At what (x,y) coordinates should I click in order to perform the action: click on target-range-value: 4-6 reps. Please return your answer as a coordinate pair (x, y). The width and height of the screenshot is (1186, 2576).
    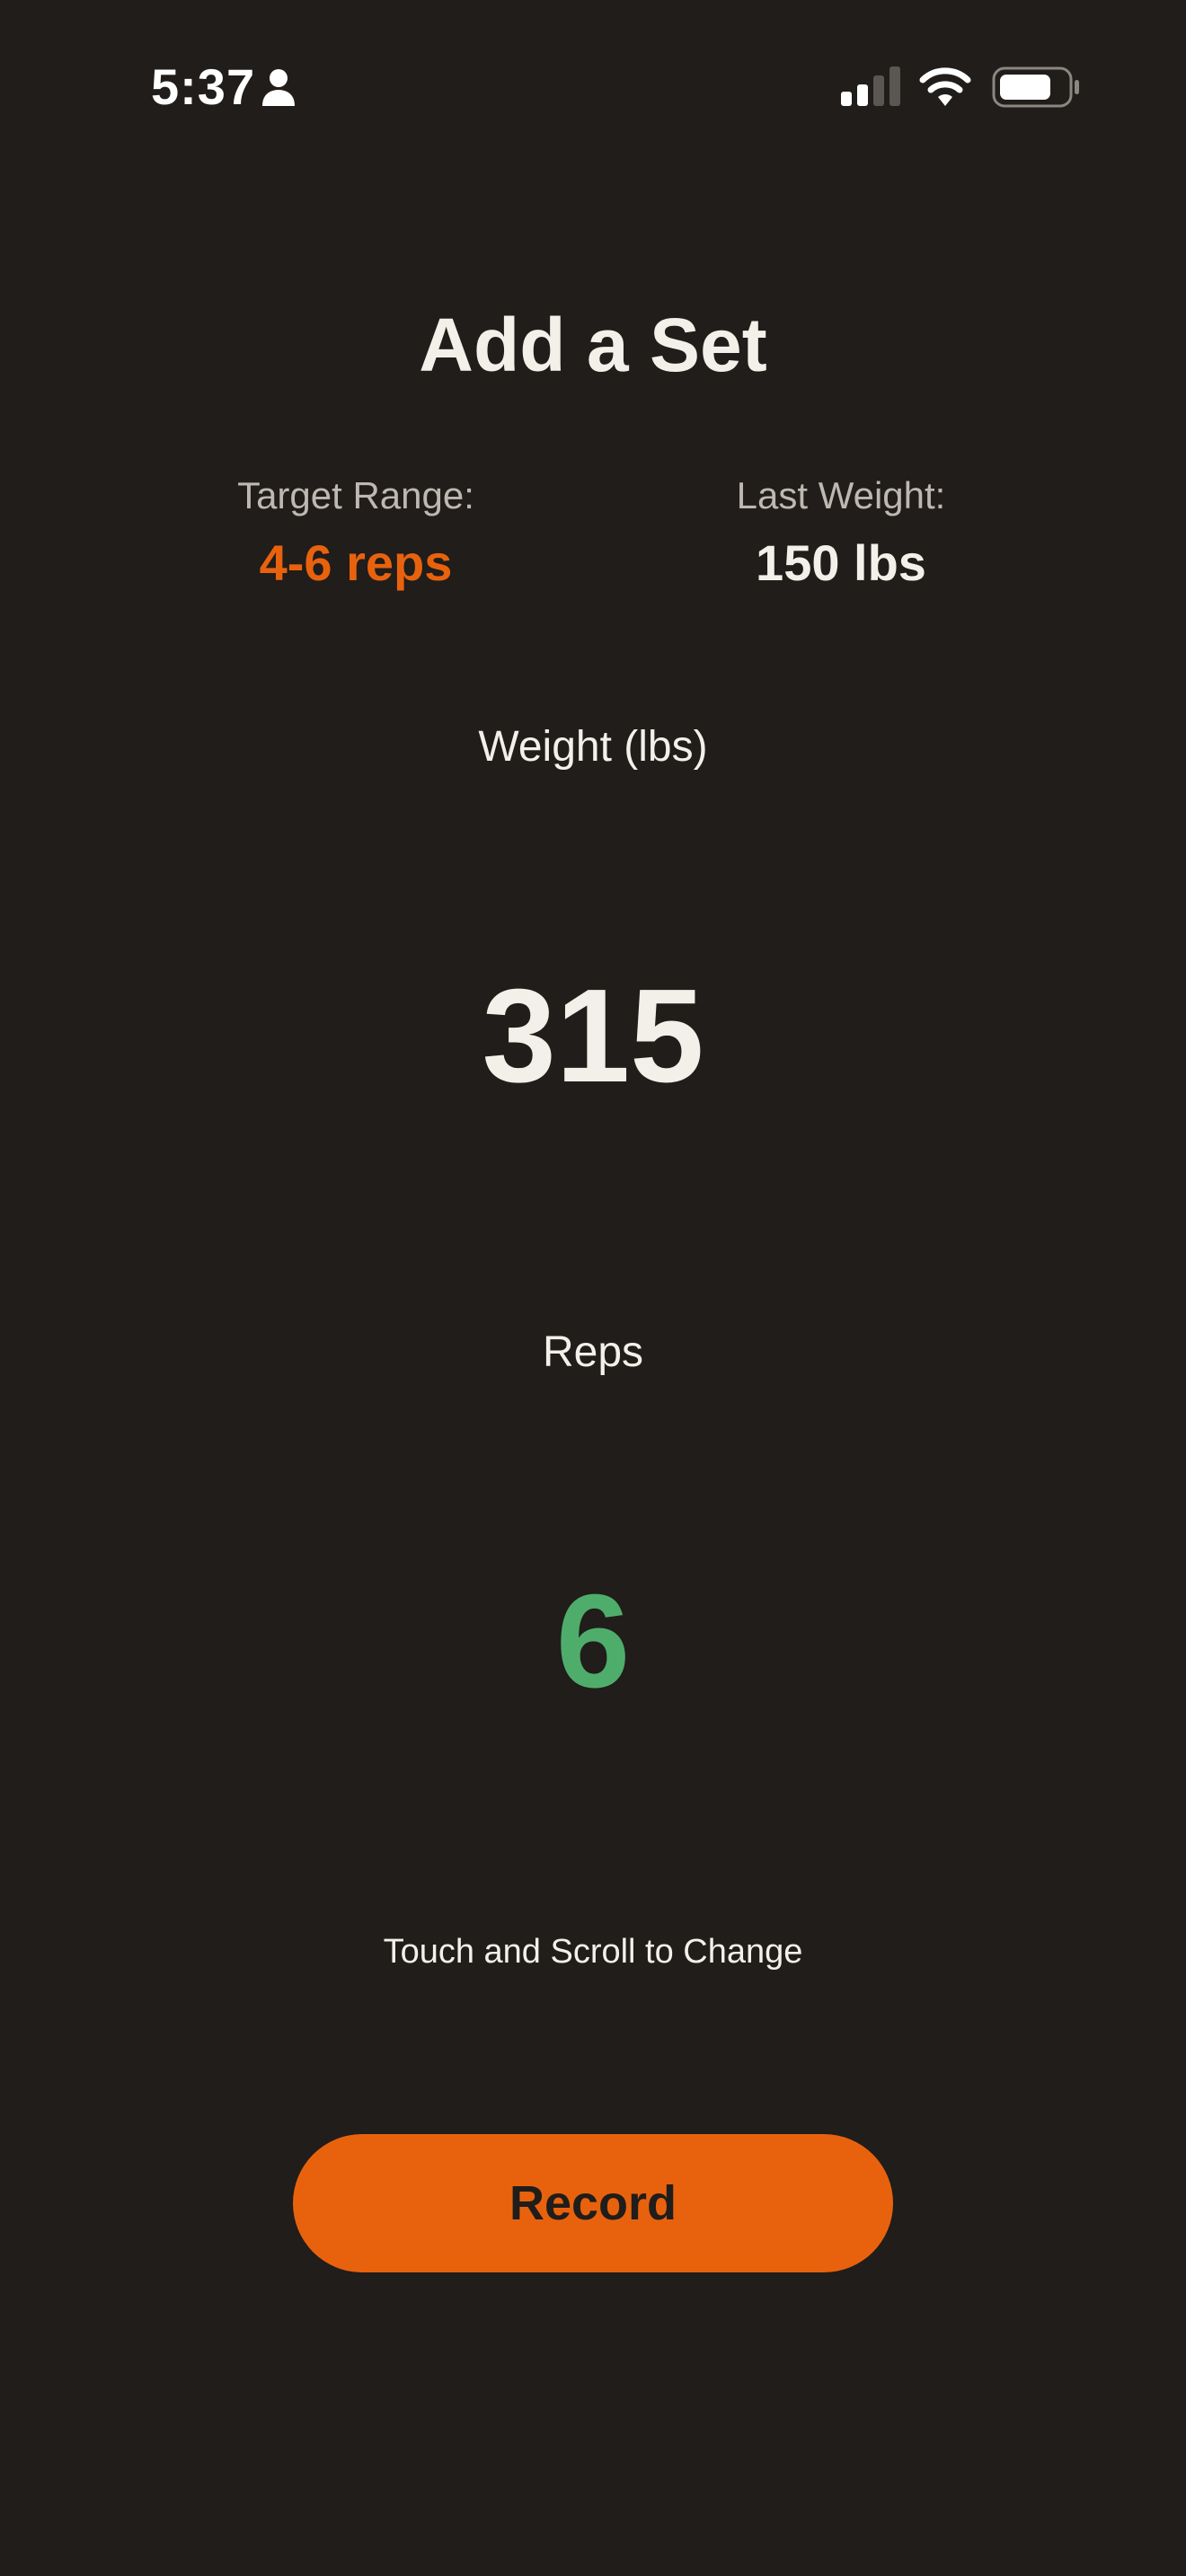
    Looking at the image, I should click on (356, 562).